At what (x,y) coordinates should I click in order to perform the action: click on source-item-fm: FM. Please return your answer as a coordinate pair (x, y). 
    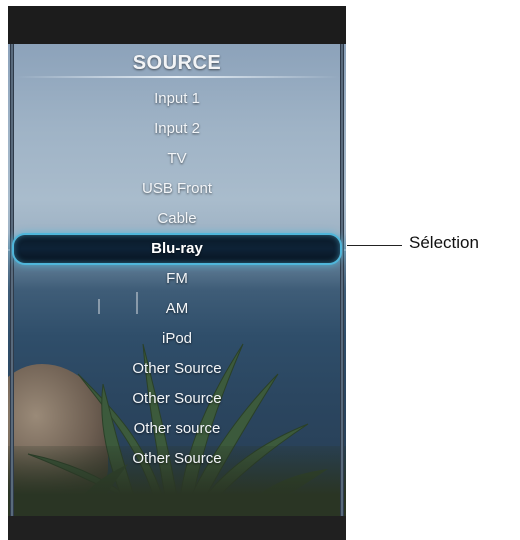
    Looking at the image, I should click on (177, 279).